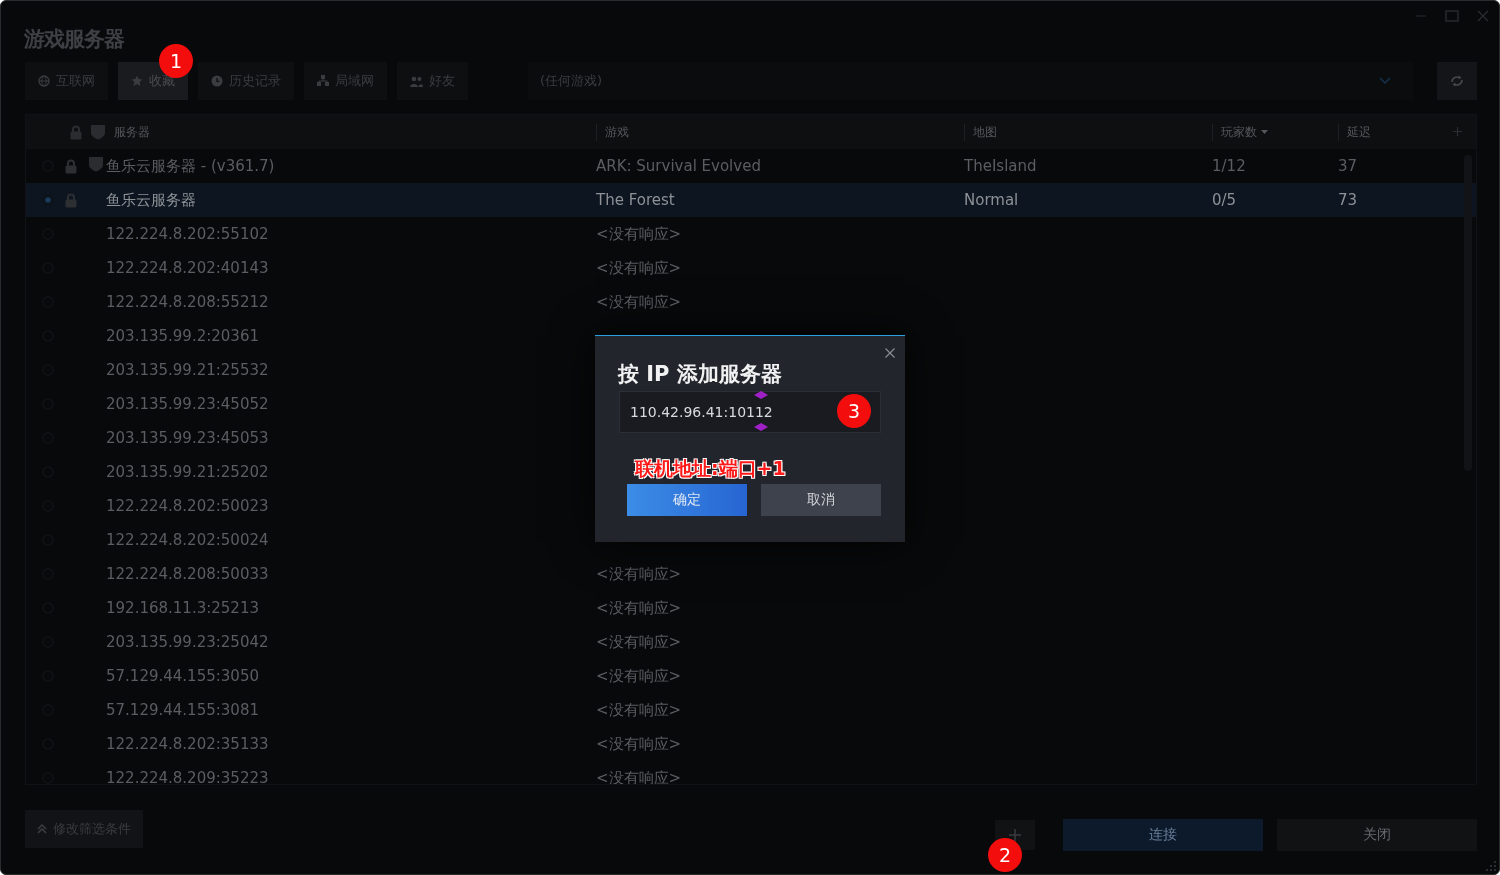 Image resolution: width=1500 pixels, height=875 pixels. Describe the element at coordinates (821, 500) in the screenshot. I see `cancel-button: 取消` at that location.